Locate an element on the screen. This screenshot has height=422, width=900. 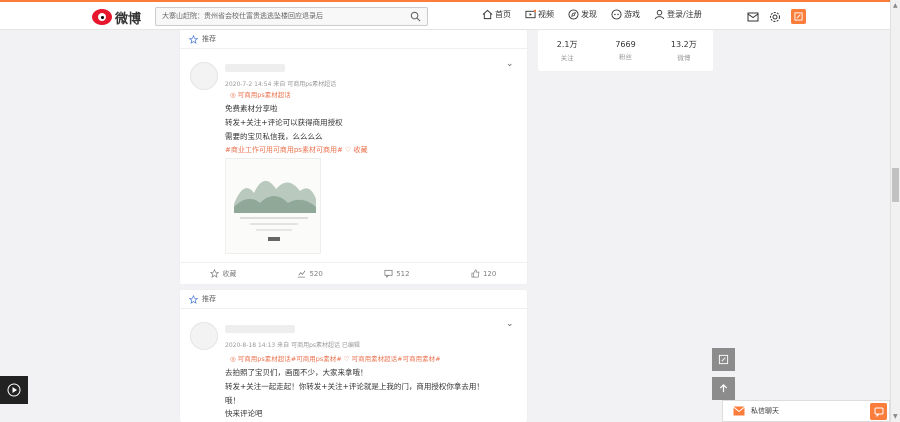
post-1-meta: 2020-7-2 14:54 来自 可商用ps素材超话 is located at coordinates (281, 84).